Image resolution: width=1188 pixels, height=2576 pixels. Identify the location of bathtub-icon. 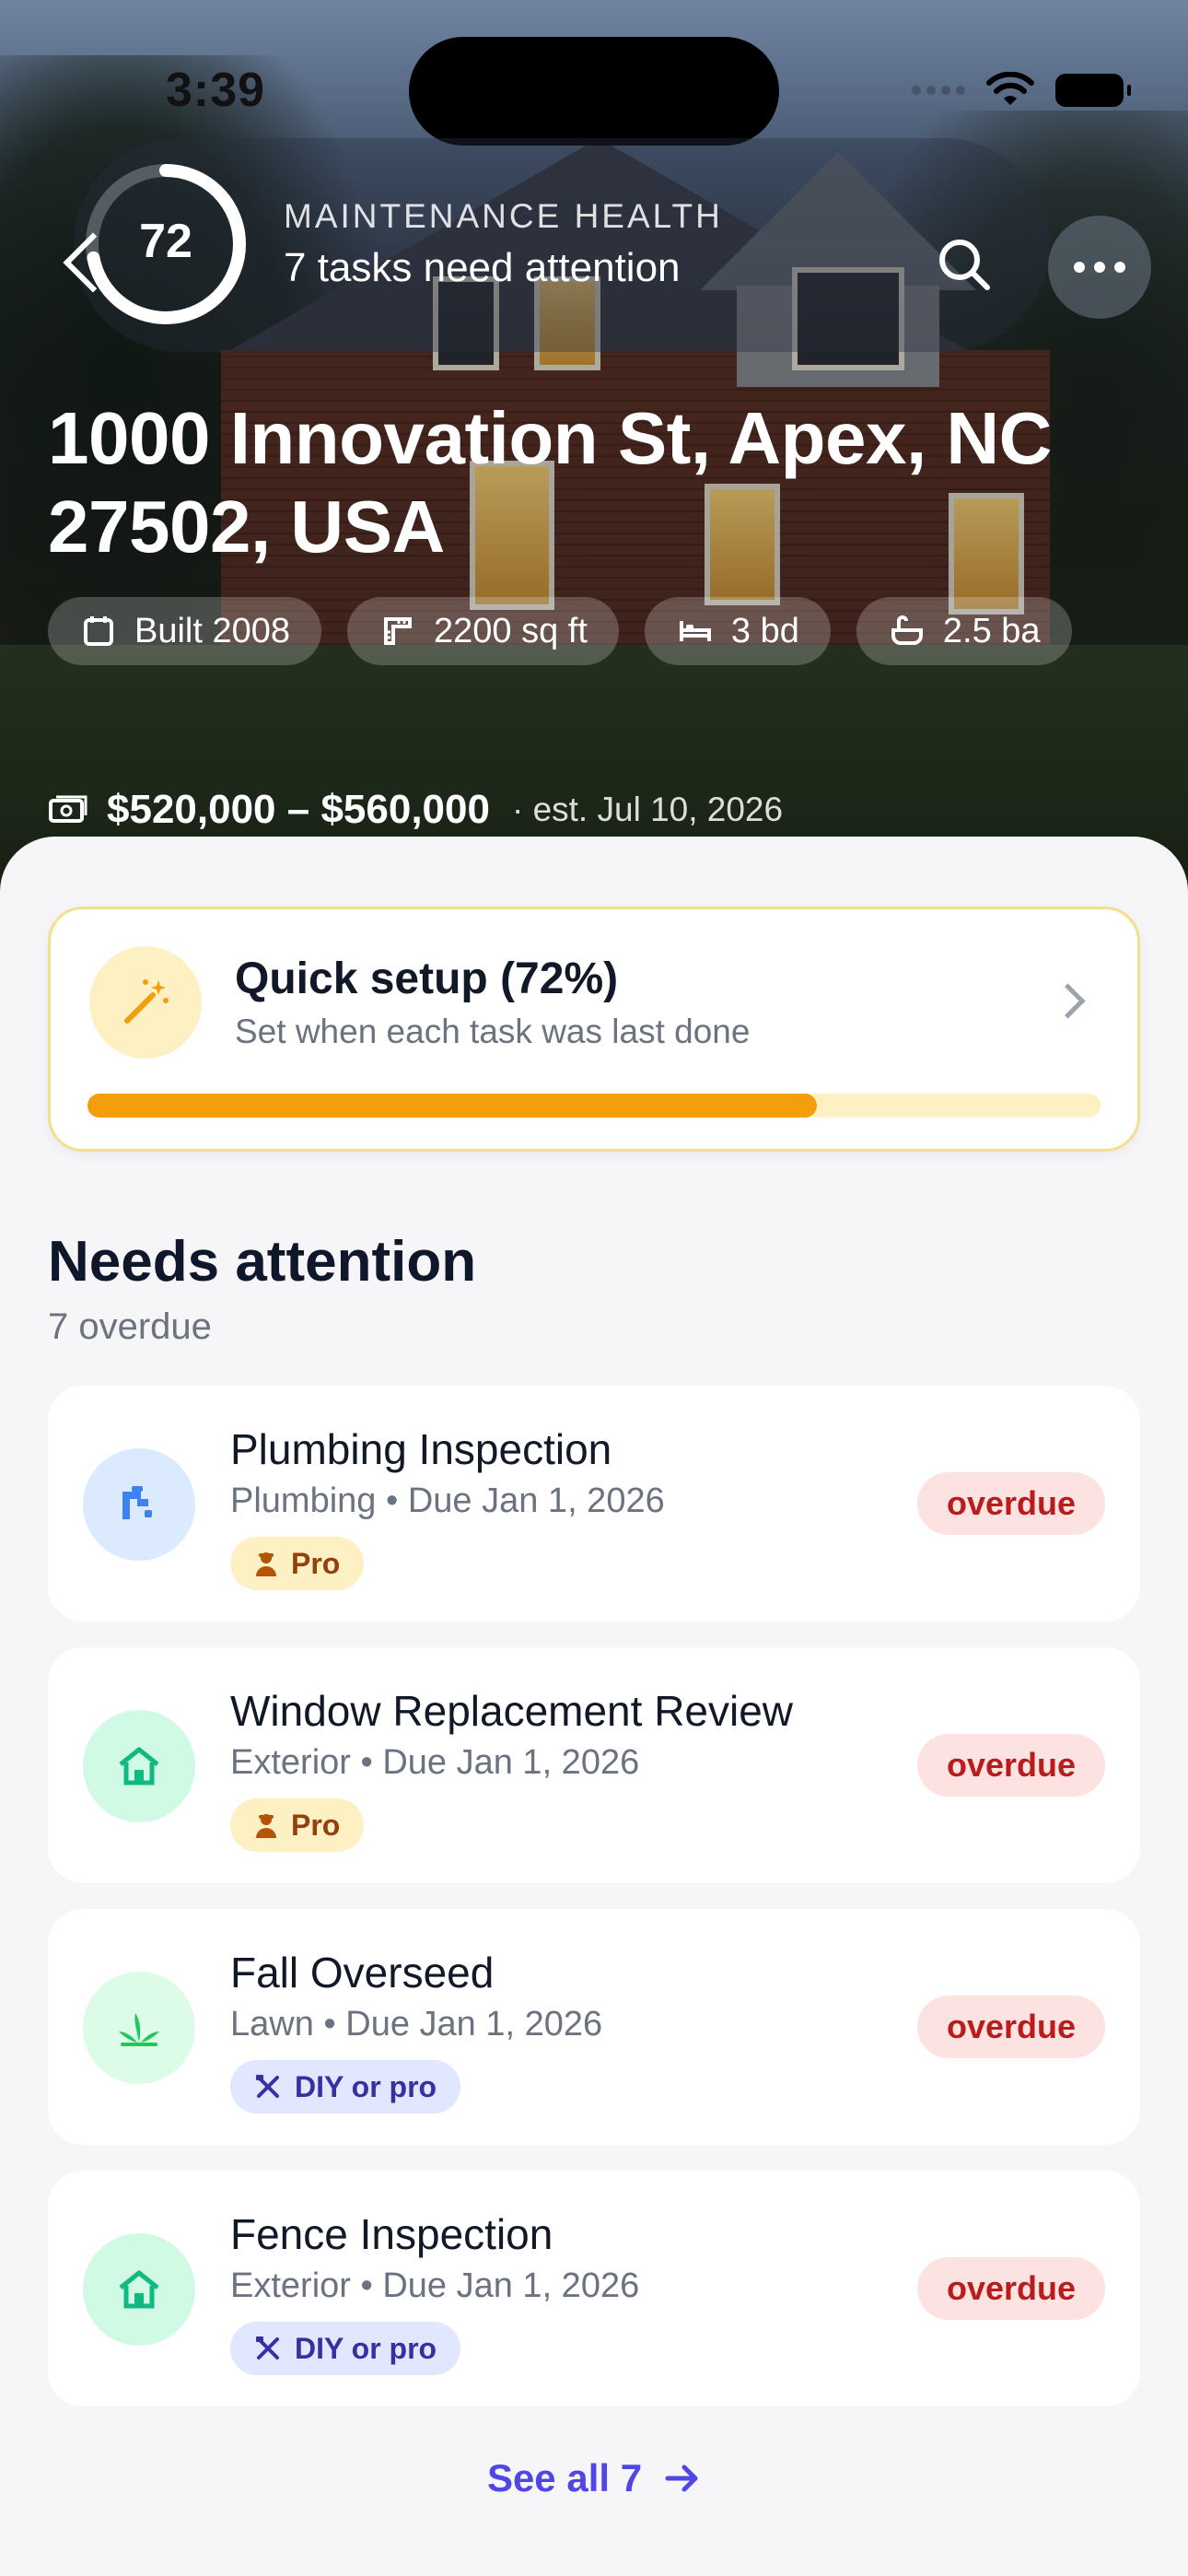
(907, 630).